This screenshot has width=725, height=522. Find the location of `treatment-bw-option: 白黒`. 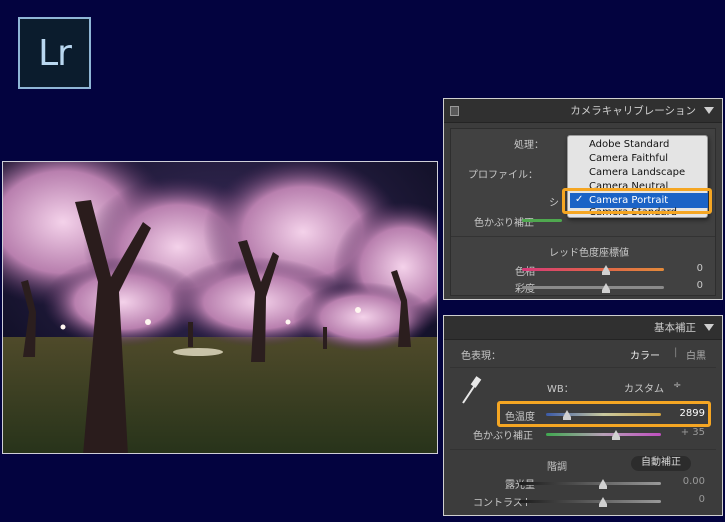

treatment-bw-option: 白黒 is located at coordinates (696, 354).